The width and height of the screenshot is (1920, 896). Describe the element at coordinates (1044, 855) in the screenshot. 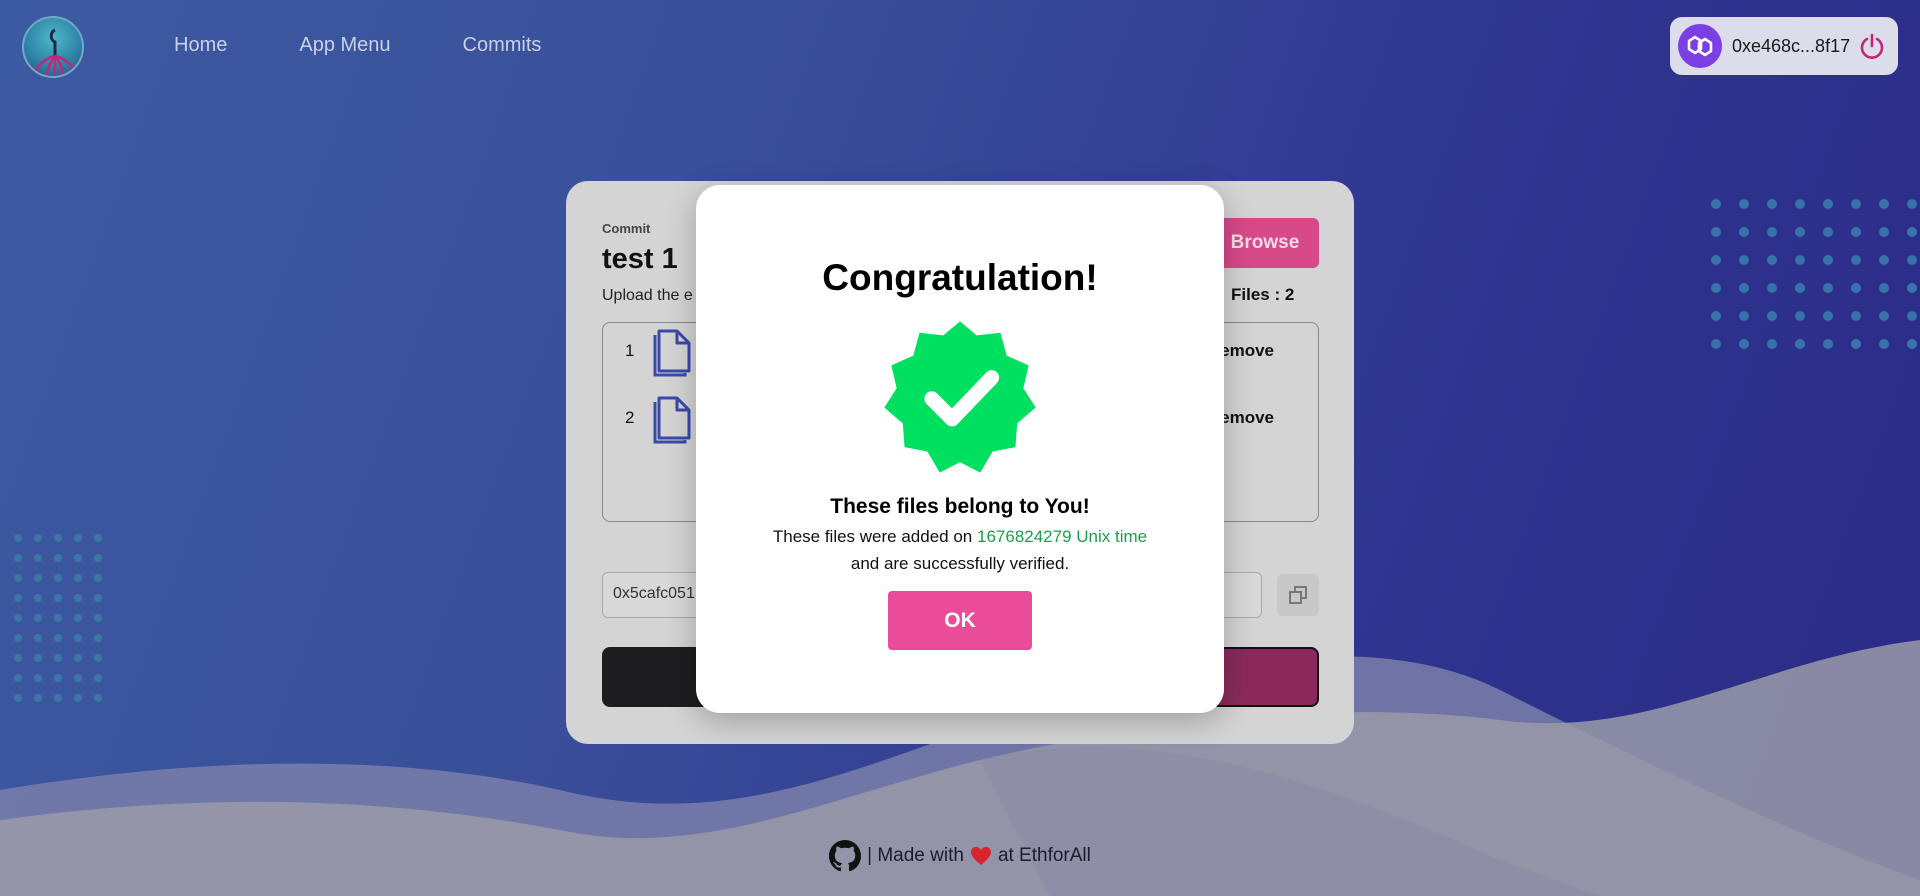

I see `footer-at: at EthforAll` at that location.